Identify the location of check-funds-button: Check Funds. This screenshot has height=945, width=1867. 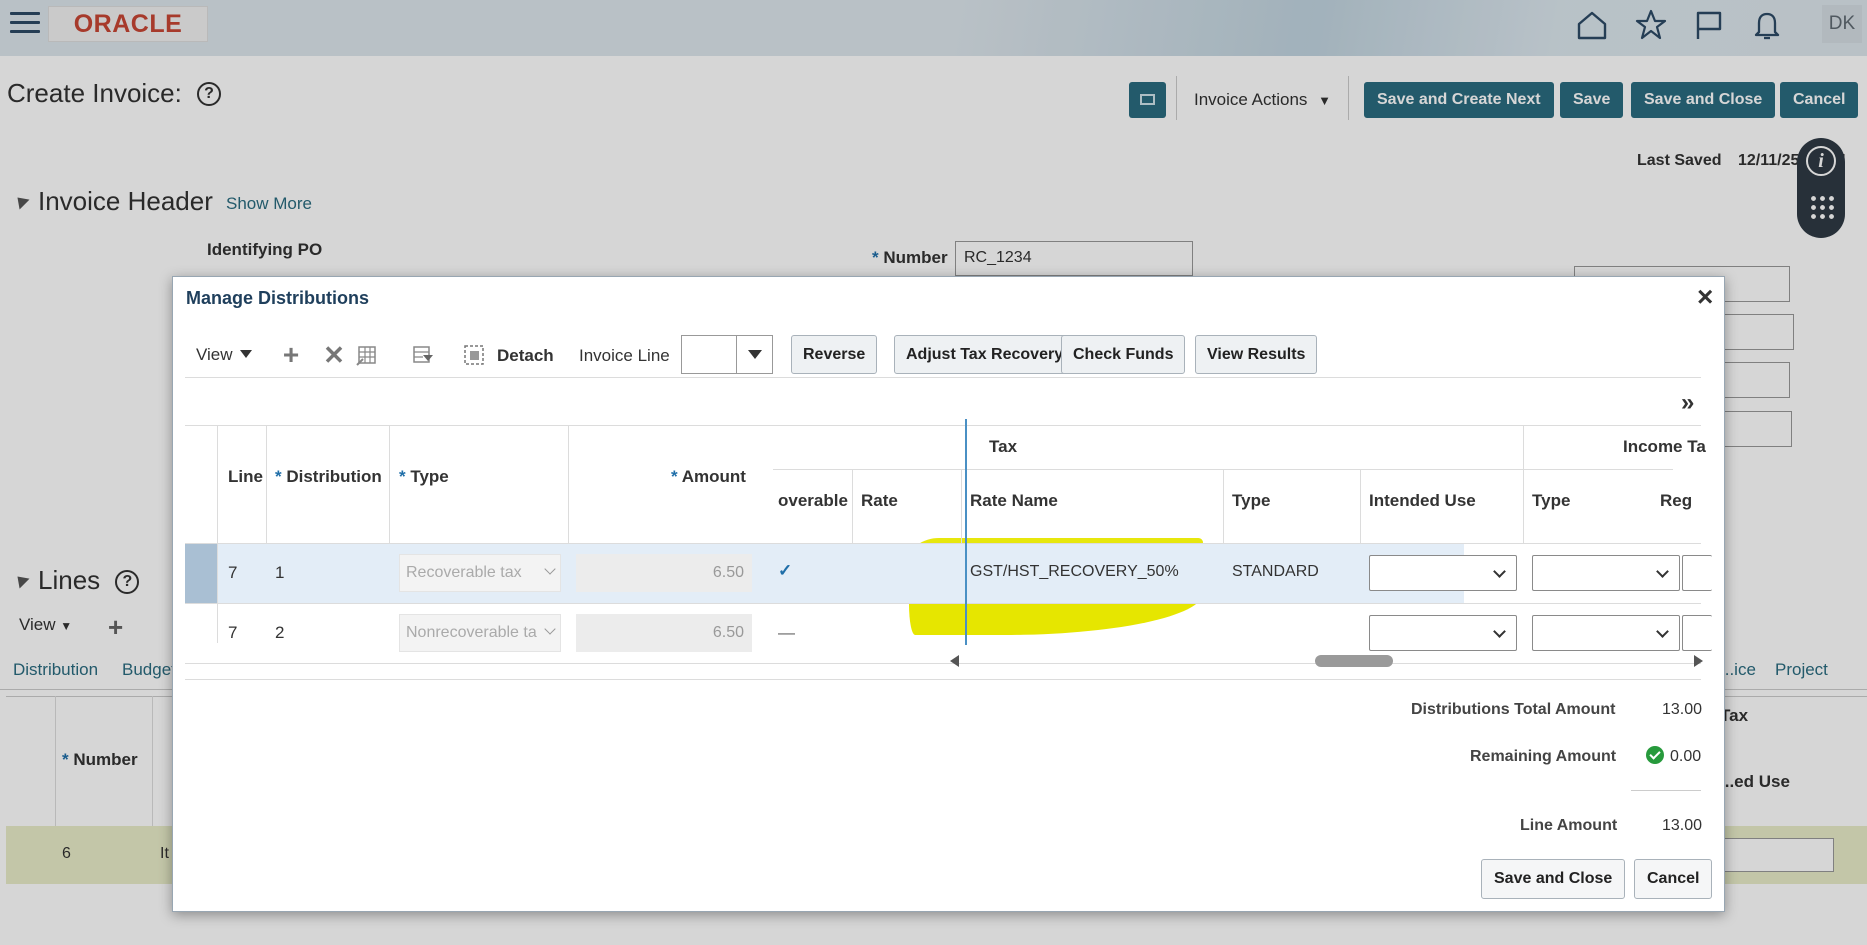
(1123, 354).